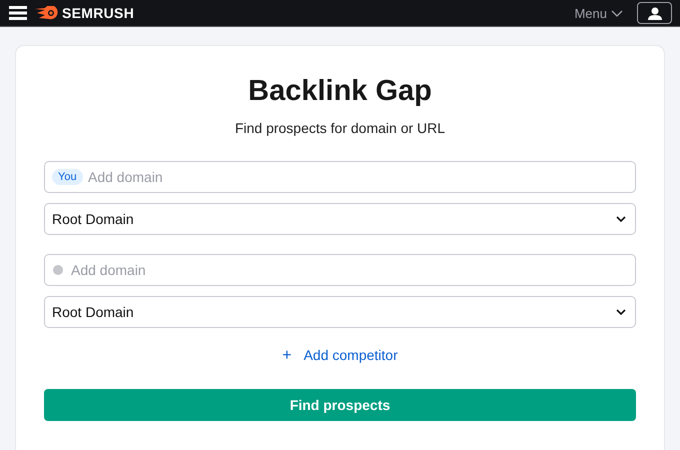 The width and height of the screenshot is (680, 450). Describe the element at coordinates (18, 13) in the screenshot. I see `menu-icon` at that location.